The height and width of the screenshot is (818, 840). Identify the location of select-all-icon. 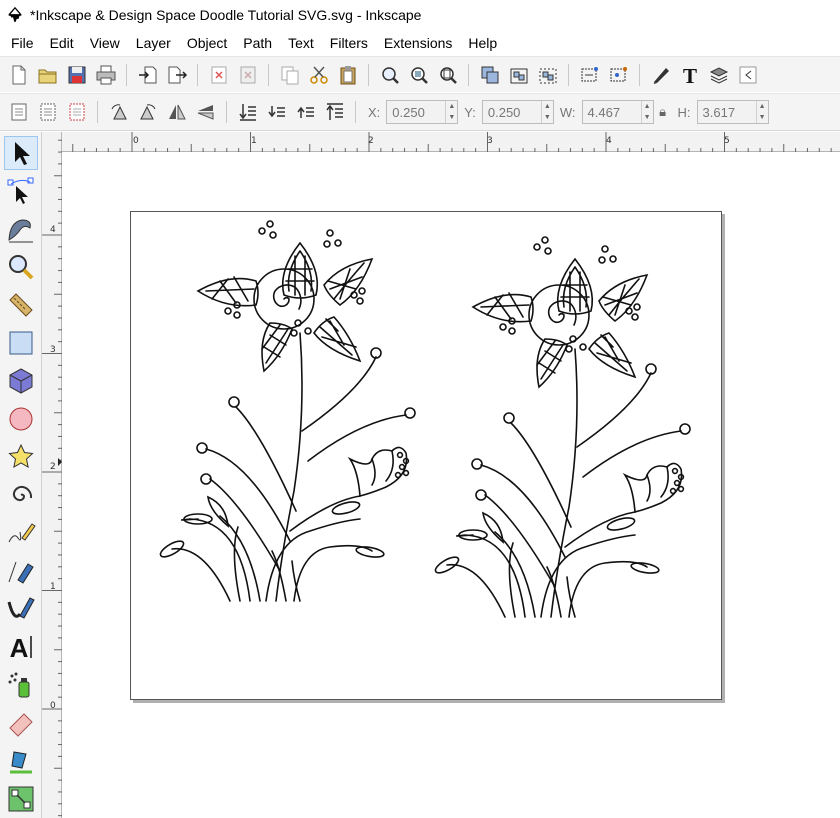
(18, 112).